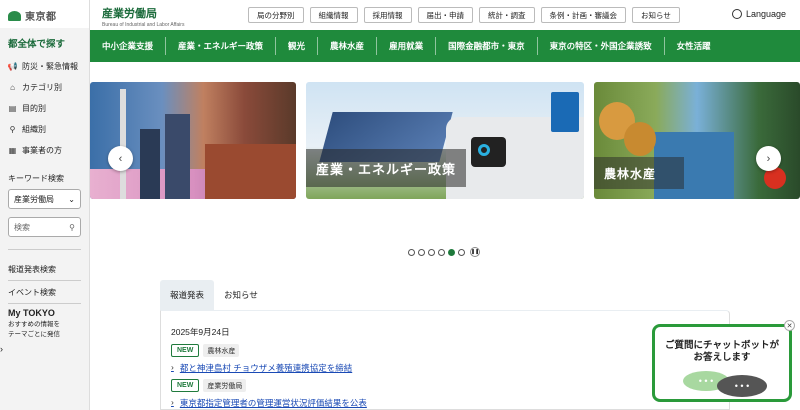 This screenshot has width=800, height=410. What do you see at coordinates (387, 15) in the screenshot?
I see `top-link-recruitment: 採用情報` at bounding box center [387, 15].